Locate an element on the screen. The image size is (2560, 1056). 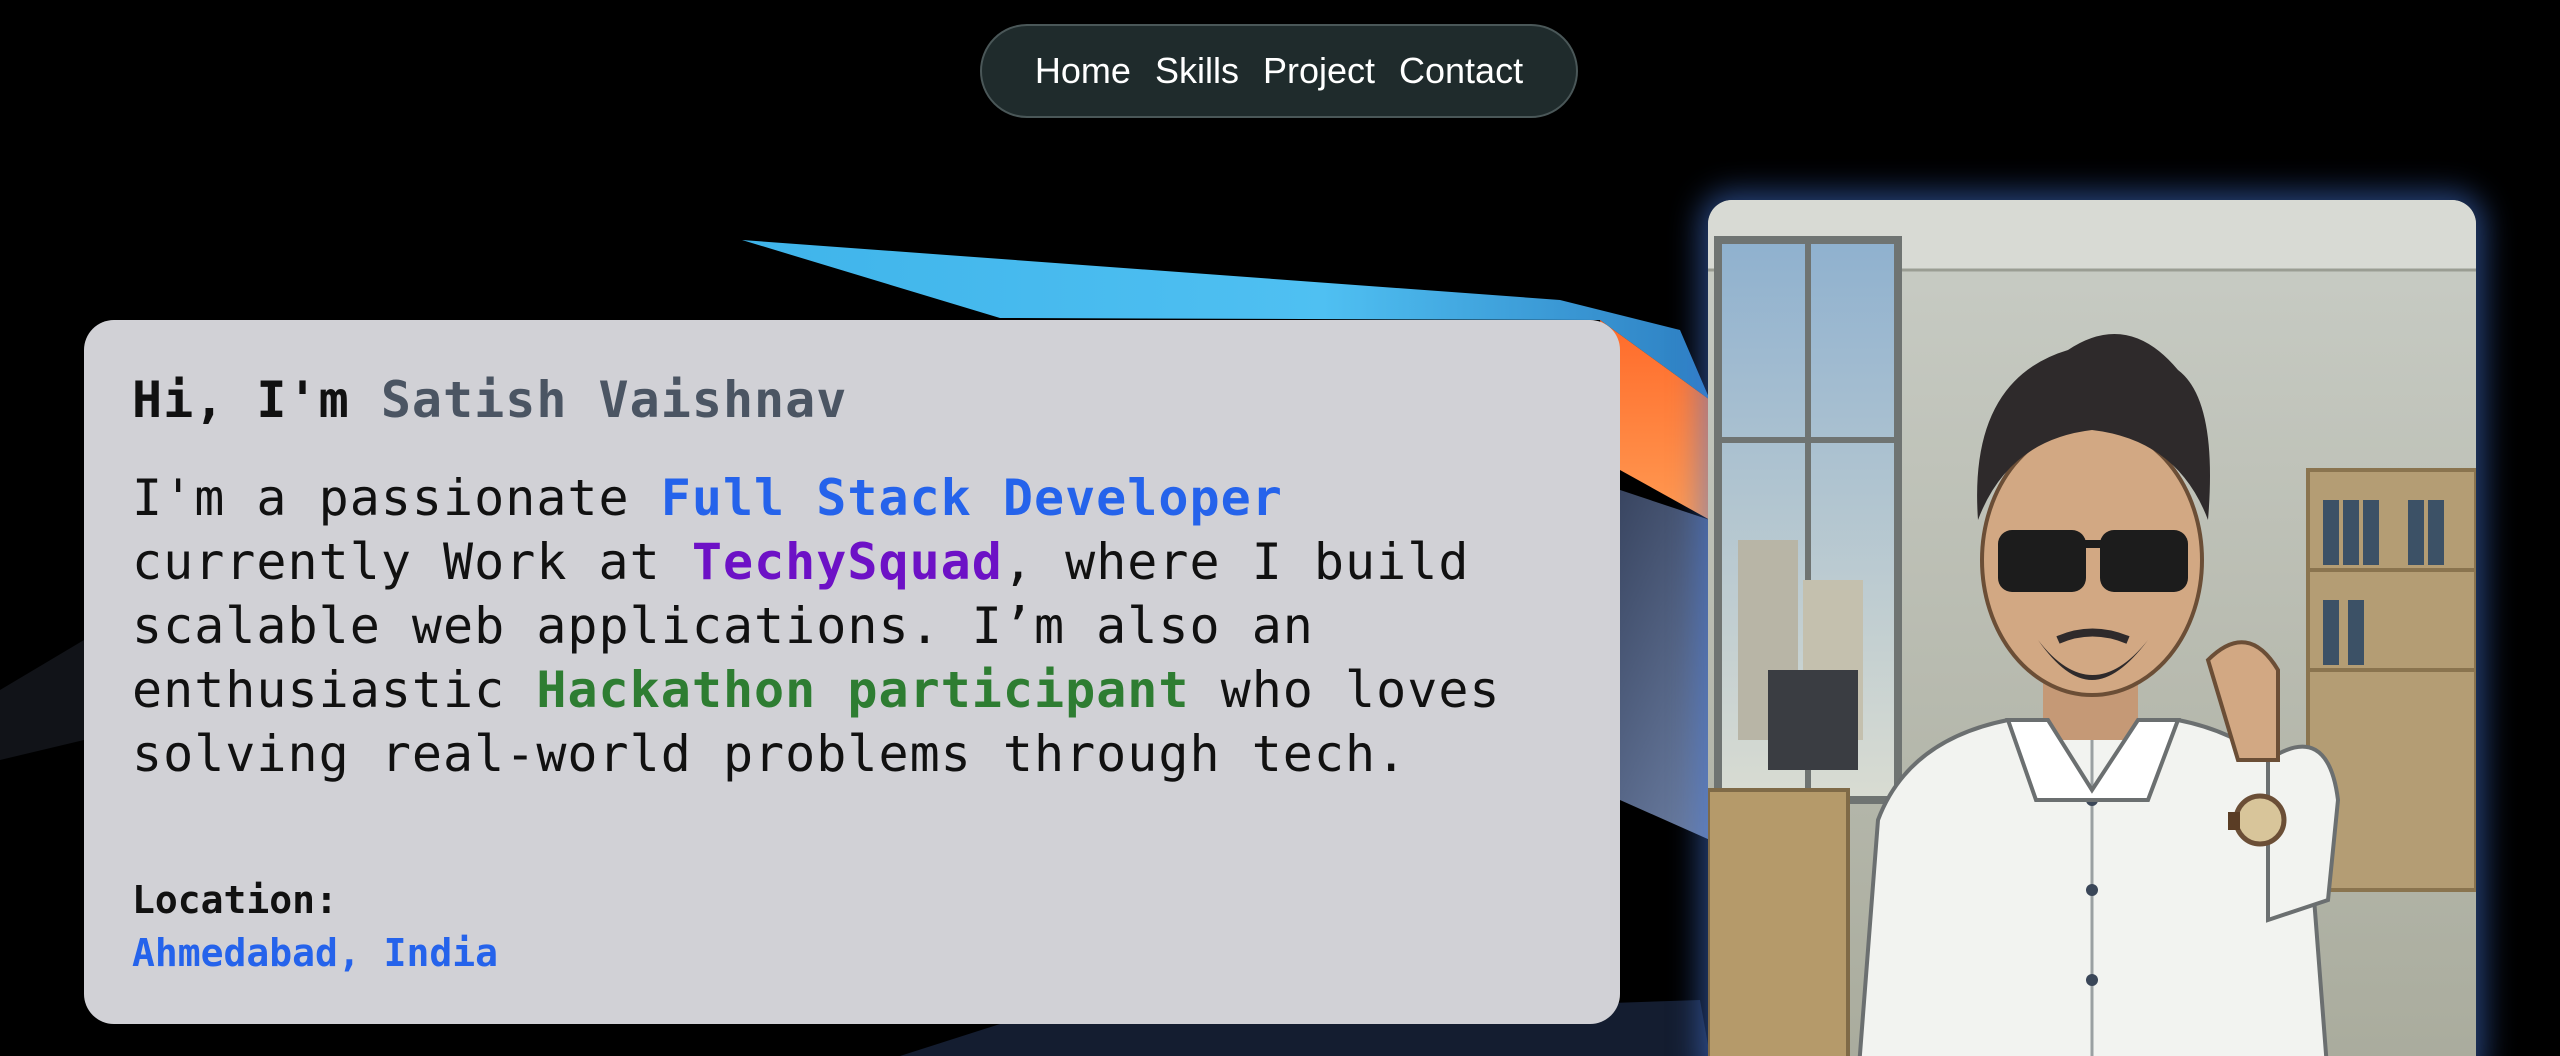
bio-hackathon-highlight: Hackathon participant is located at coordinates (863, 690).